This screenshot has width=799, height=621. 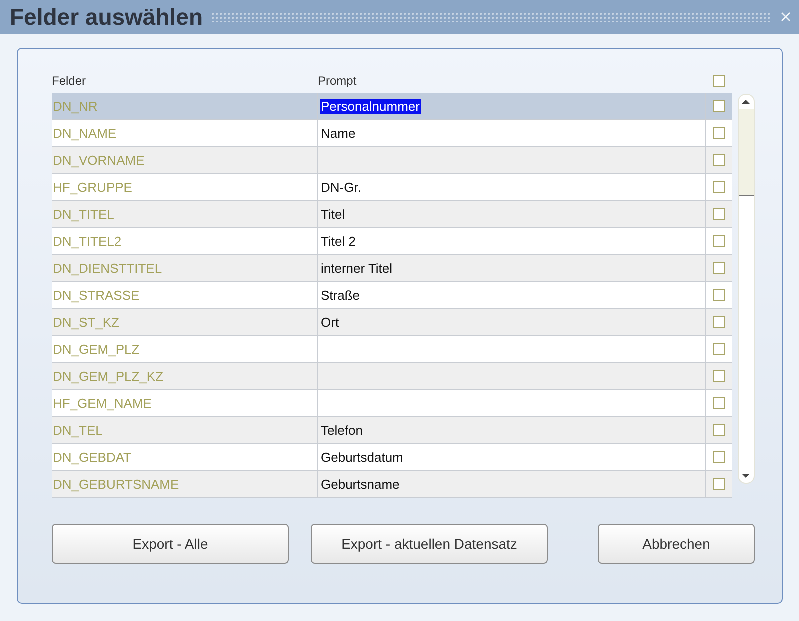 I want to click on table-row: DN_TITEL Titel, so click(x=392, y=214).